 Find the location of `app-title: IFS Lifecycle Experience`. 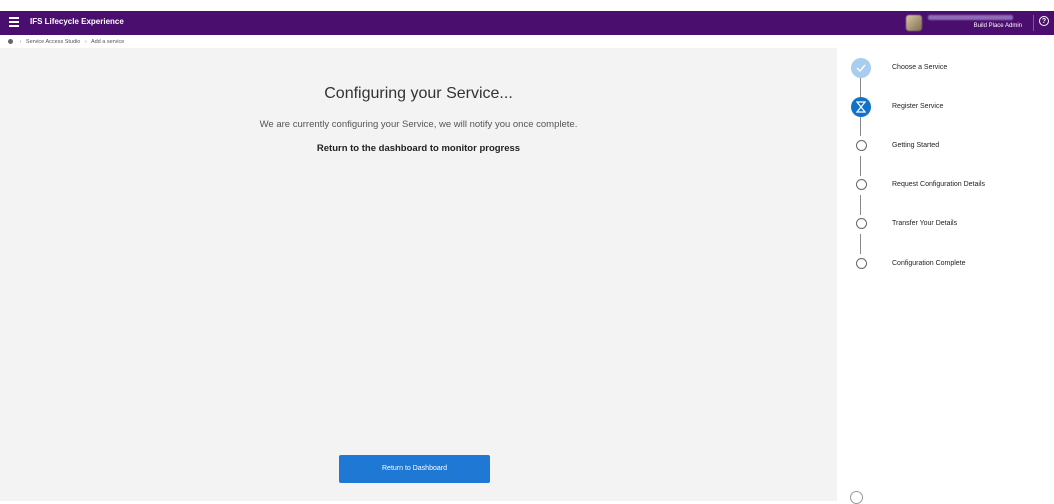

app-title: IFS Lifecycle Experience is located at coordinates (77, 21).